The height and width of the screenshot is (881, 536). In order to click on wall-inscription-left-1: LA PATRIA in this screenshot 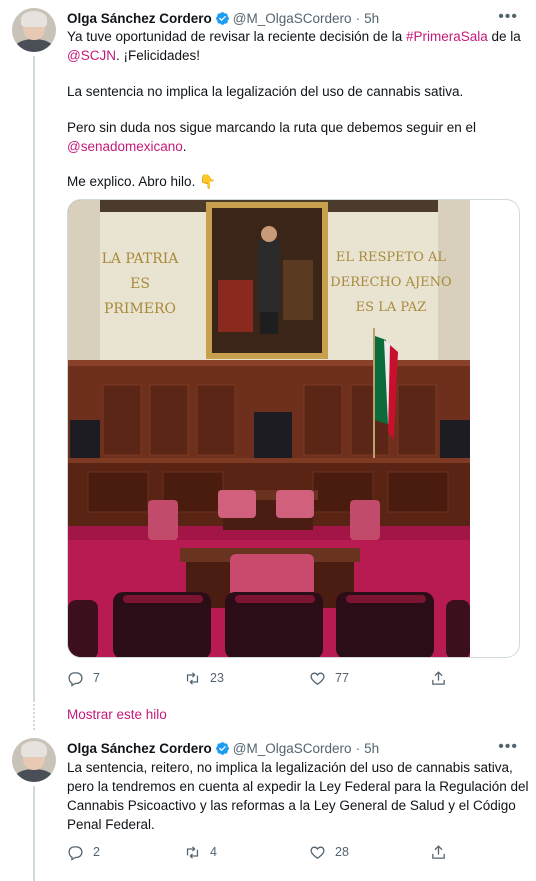, I will do `click(141, 259)`.